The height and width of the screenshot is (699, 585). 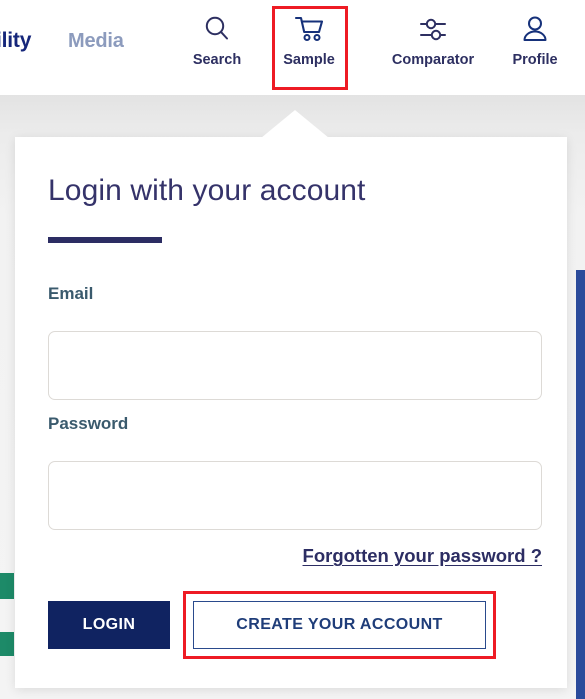 I want to click on create-account-button: CREATE YOUR ACCOUNT, so click(x=339, y=625).